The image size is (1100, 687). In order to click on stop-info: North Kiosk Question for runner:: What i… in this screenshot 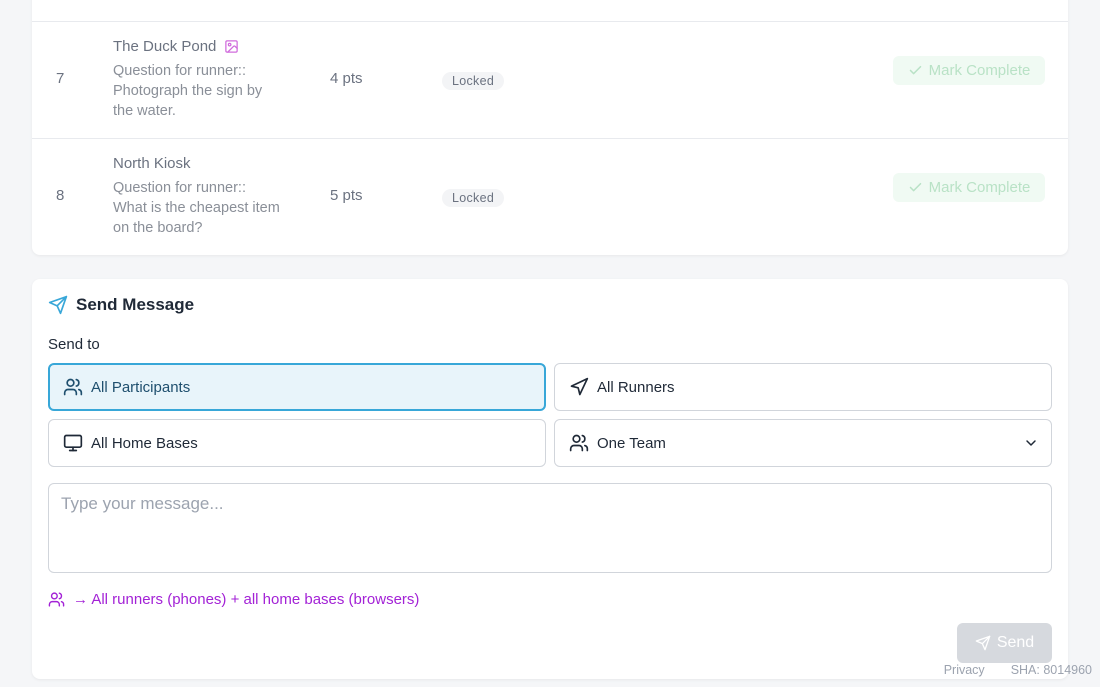, I will do `click(198, 196)`.